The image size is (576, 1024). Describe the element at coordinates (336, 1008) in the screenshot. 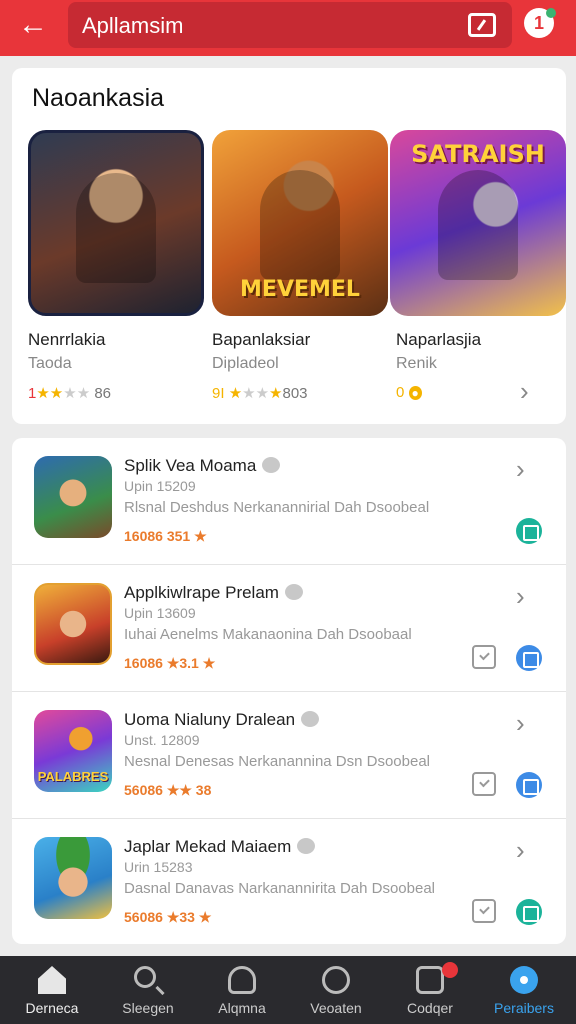

I see `nav-label: Veoaten` at that location.